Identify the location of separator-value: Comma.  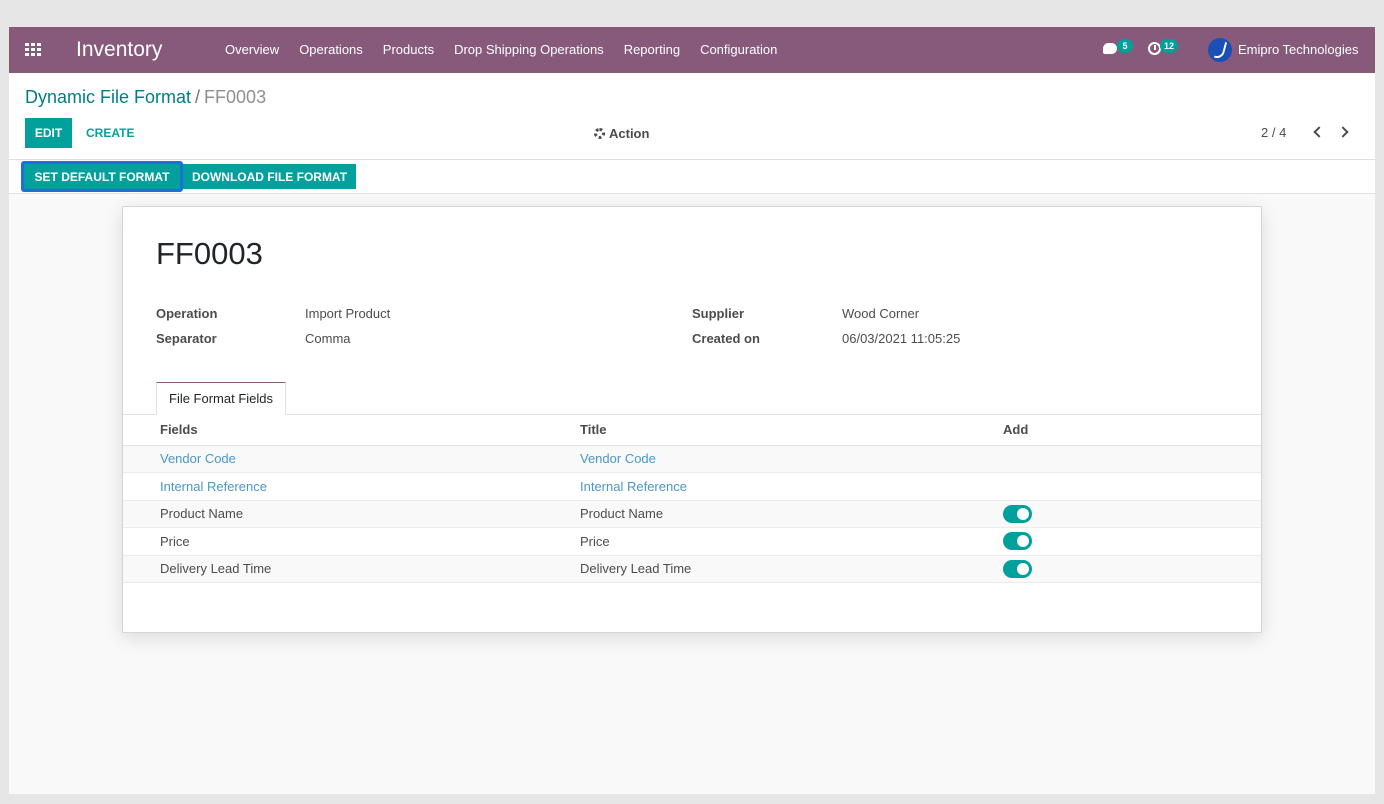
(328, 338).